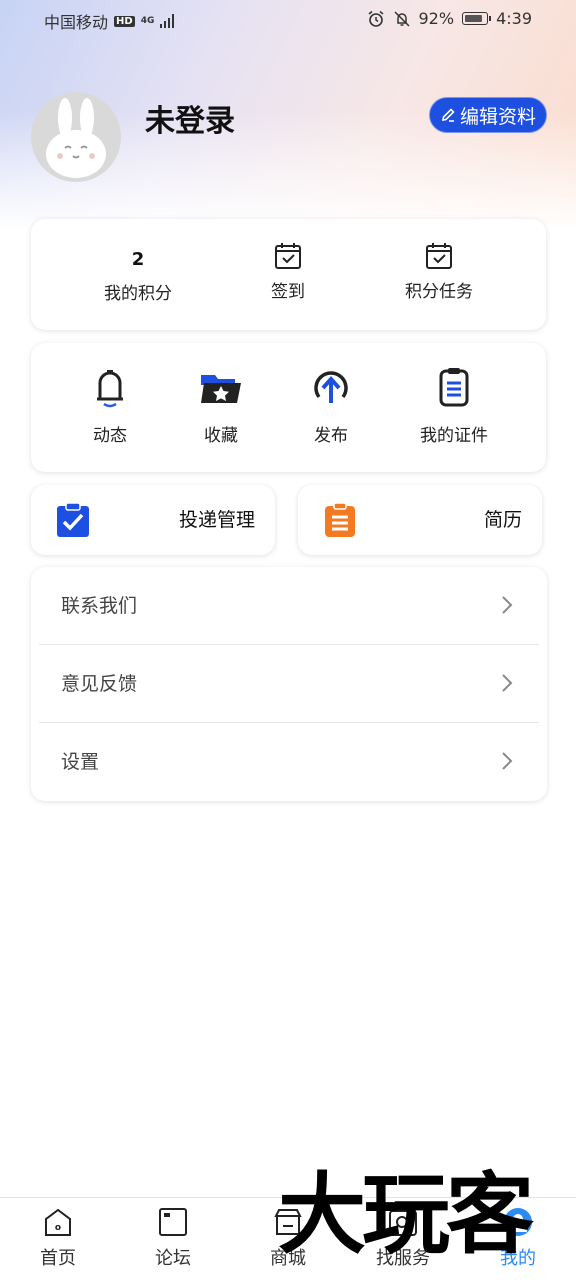  What do you see at coordinates (454, 387) in the screenshot?
I see `clipboard-icon` at bounding box center [454, 387].